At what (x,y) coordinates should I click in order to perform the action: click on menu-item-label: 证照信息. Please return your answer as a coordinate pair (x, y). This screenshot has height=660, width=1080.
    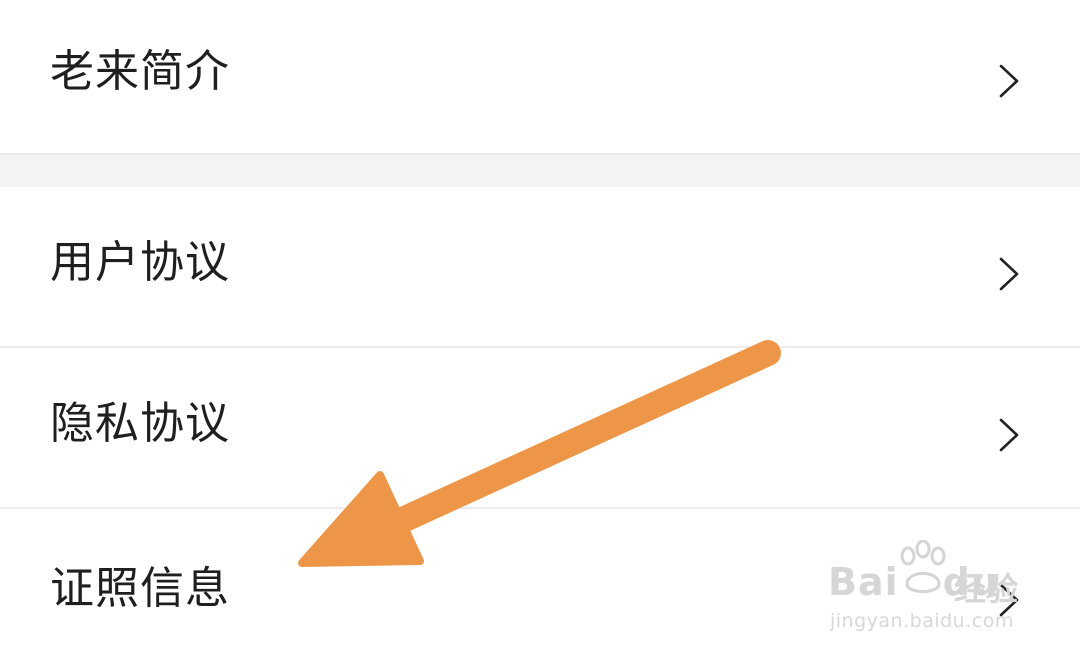
    Looking at the image, I should click on (140, 588).